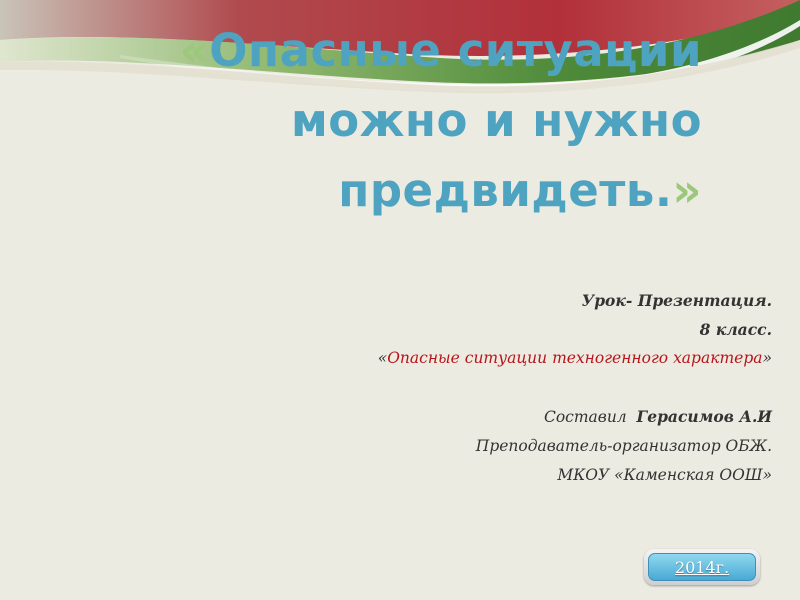 This screenshot has height=600, width=800. I want to click on title-line-1: «Опасные ситуации, so click(440, 50).